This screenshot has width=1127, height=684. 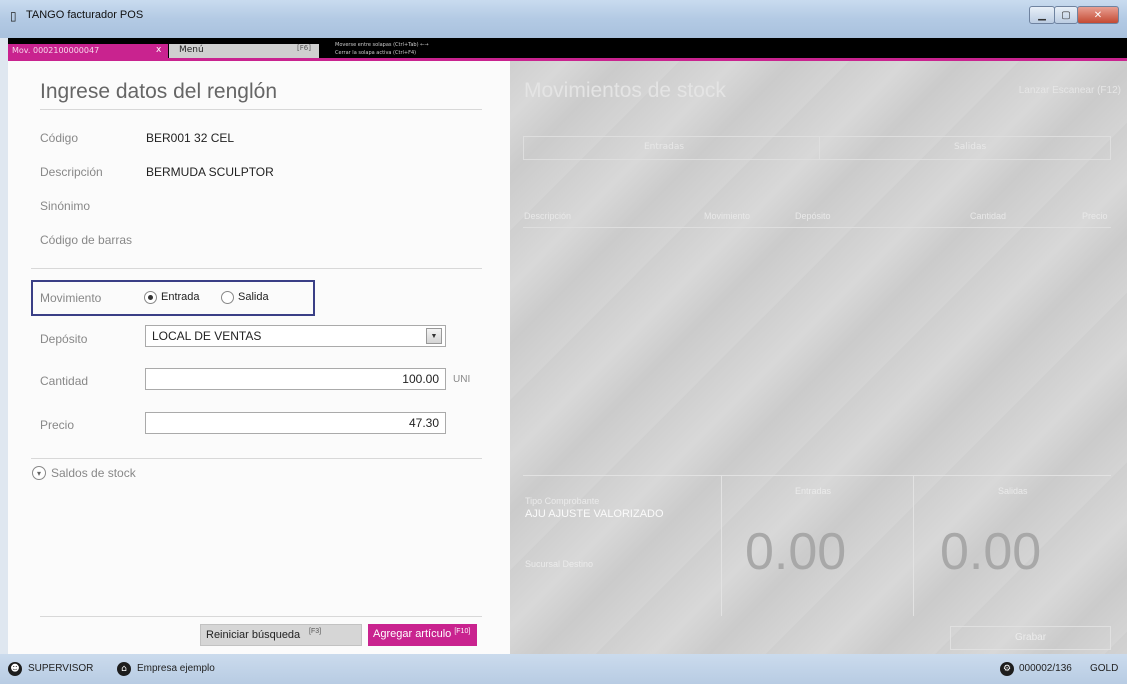 I want to click on window-title: TANGO facturador POS, so click(x=85, y=15).